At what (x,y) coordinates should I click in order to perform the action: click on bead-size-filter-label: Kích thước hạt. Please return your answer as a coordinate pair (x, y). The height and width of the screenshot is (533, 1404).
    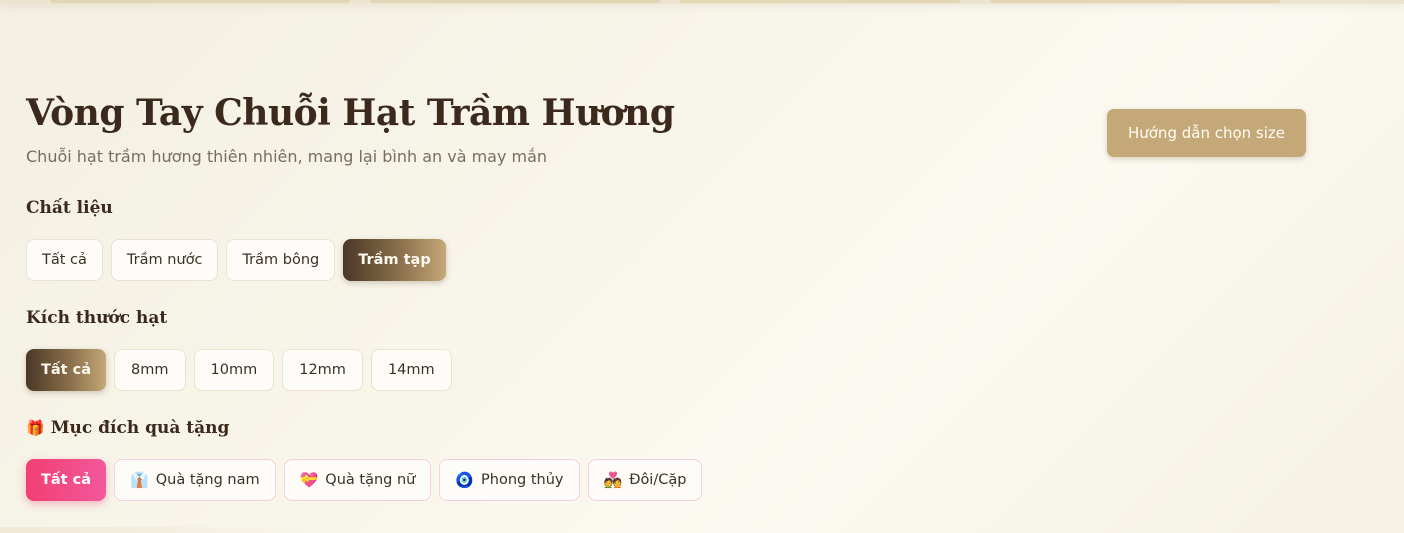
    Looking at the image, I should click on (96, 318).